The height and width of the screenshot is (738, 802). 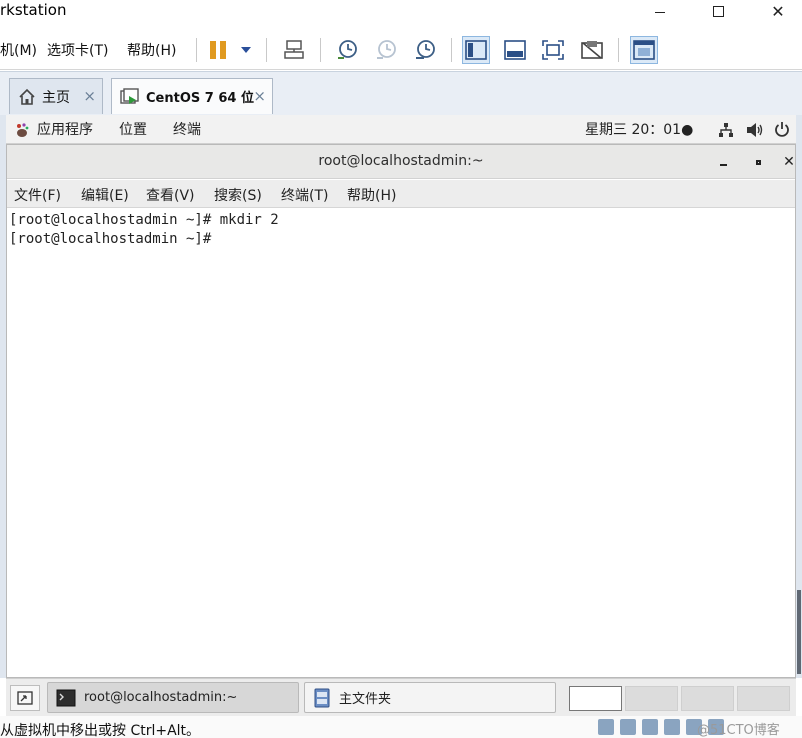 I want to click on vm-titlebar: rkstation ✕, so click(x=401, y=12).